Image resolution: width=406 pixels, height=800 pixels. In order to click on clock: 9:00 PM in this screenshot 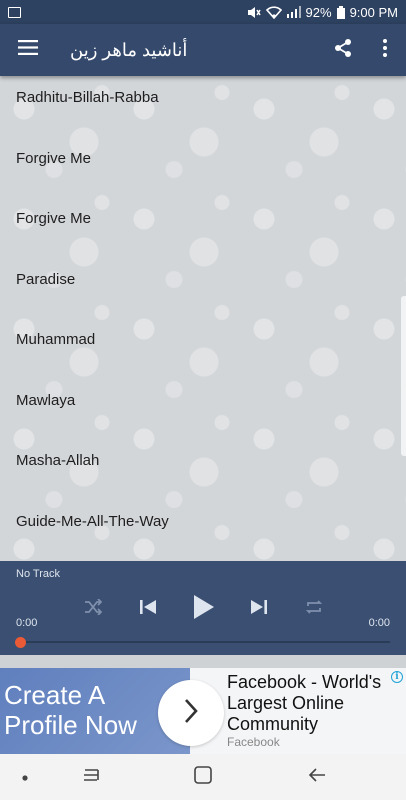, I will do `click(373, 12)`.